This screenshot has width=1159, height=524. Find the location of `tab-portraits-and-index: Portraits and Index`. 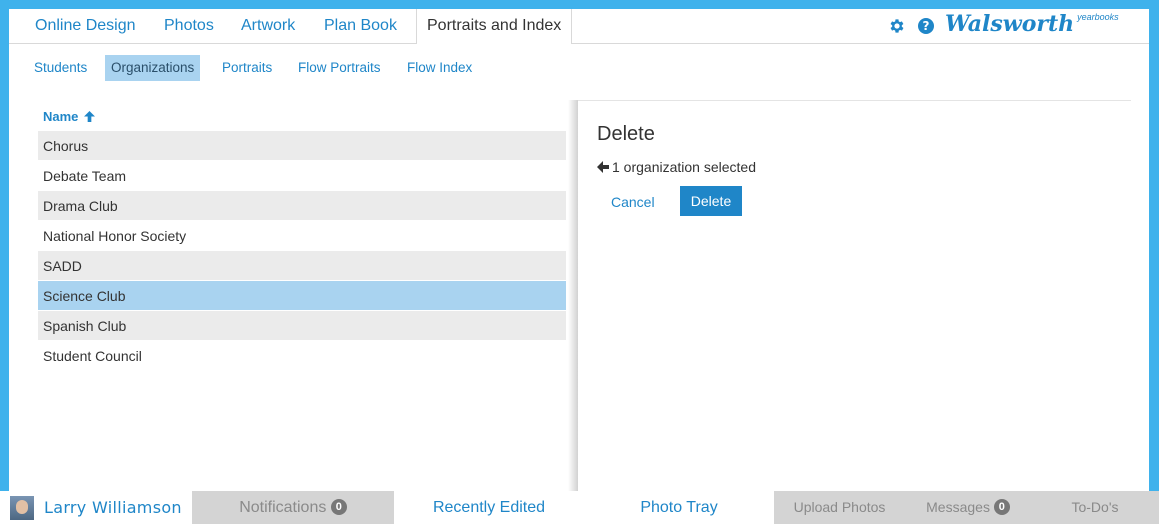

tab-portraits-and-index: Portraits and Index is located at coordinates (494, 26).